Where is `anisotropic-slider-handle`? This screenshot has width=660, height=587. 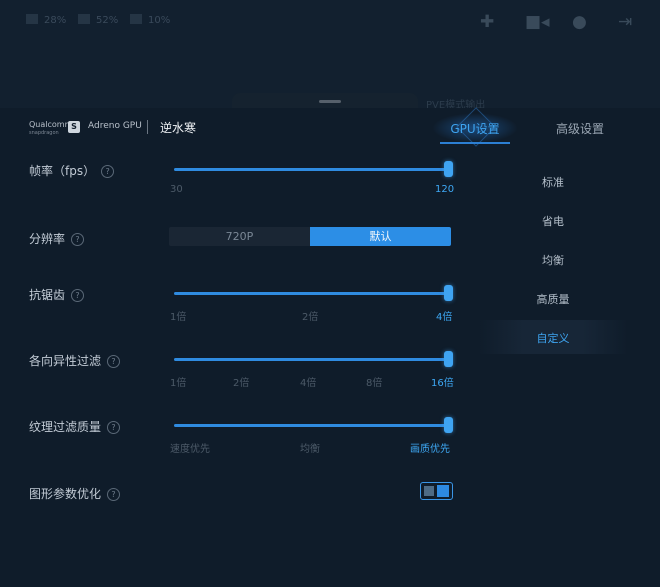
anisotropic-slider-handle is located at coordinates (448, 359).